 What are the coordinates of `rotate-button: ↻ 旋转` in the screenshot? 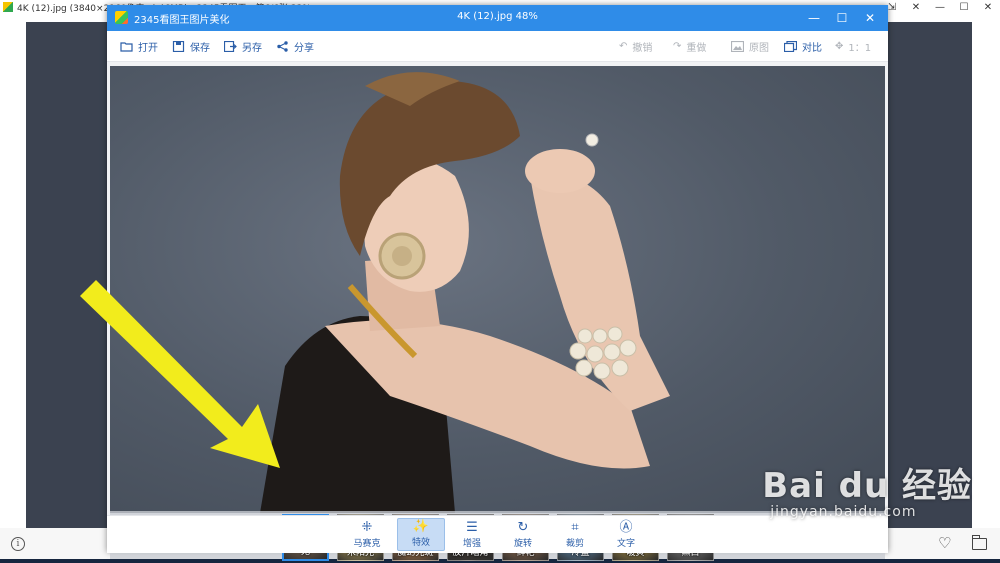 It's located at (523, 535).